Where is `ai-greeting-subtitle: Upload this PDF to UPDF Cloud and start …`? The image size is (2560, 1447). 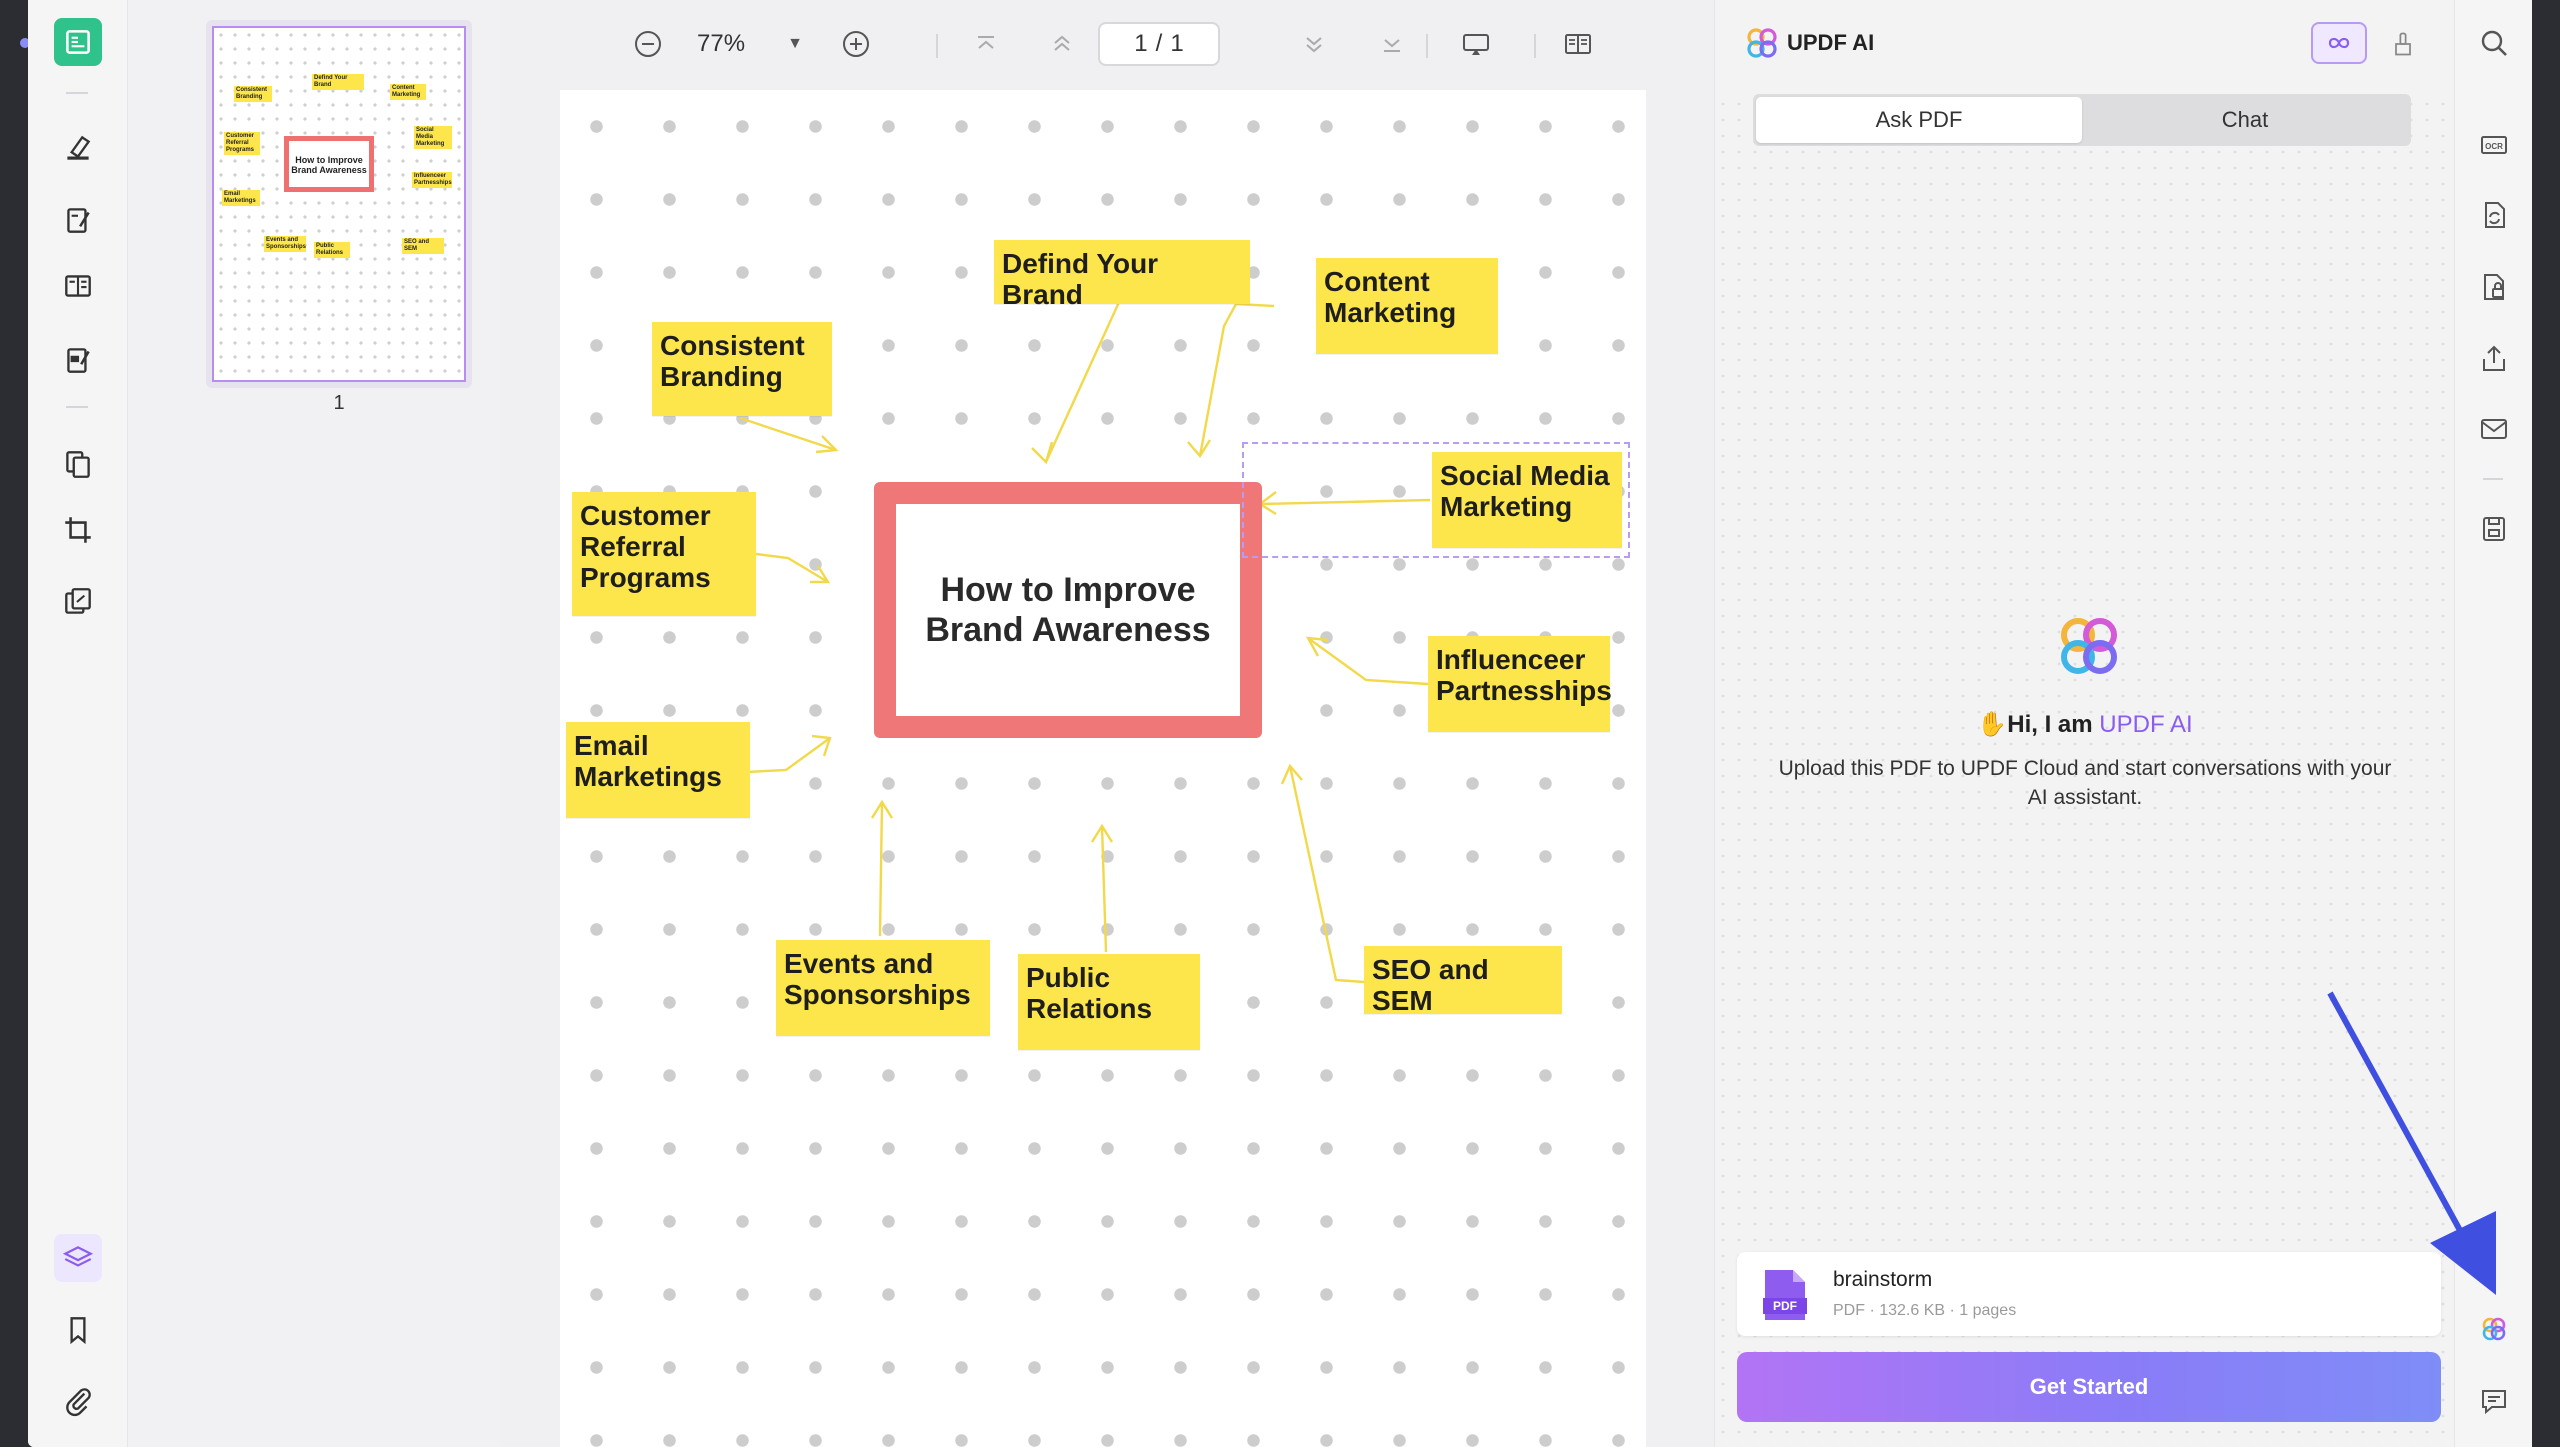
ai-greeting-subtitle: Upload this PDF to UPDF Cloud and start … is located at coordinates (2085, 783).